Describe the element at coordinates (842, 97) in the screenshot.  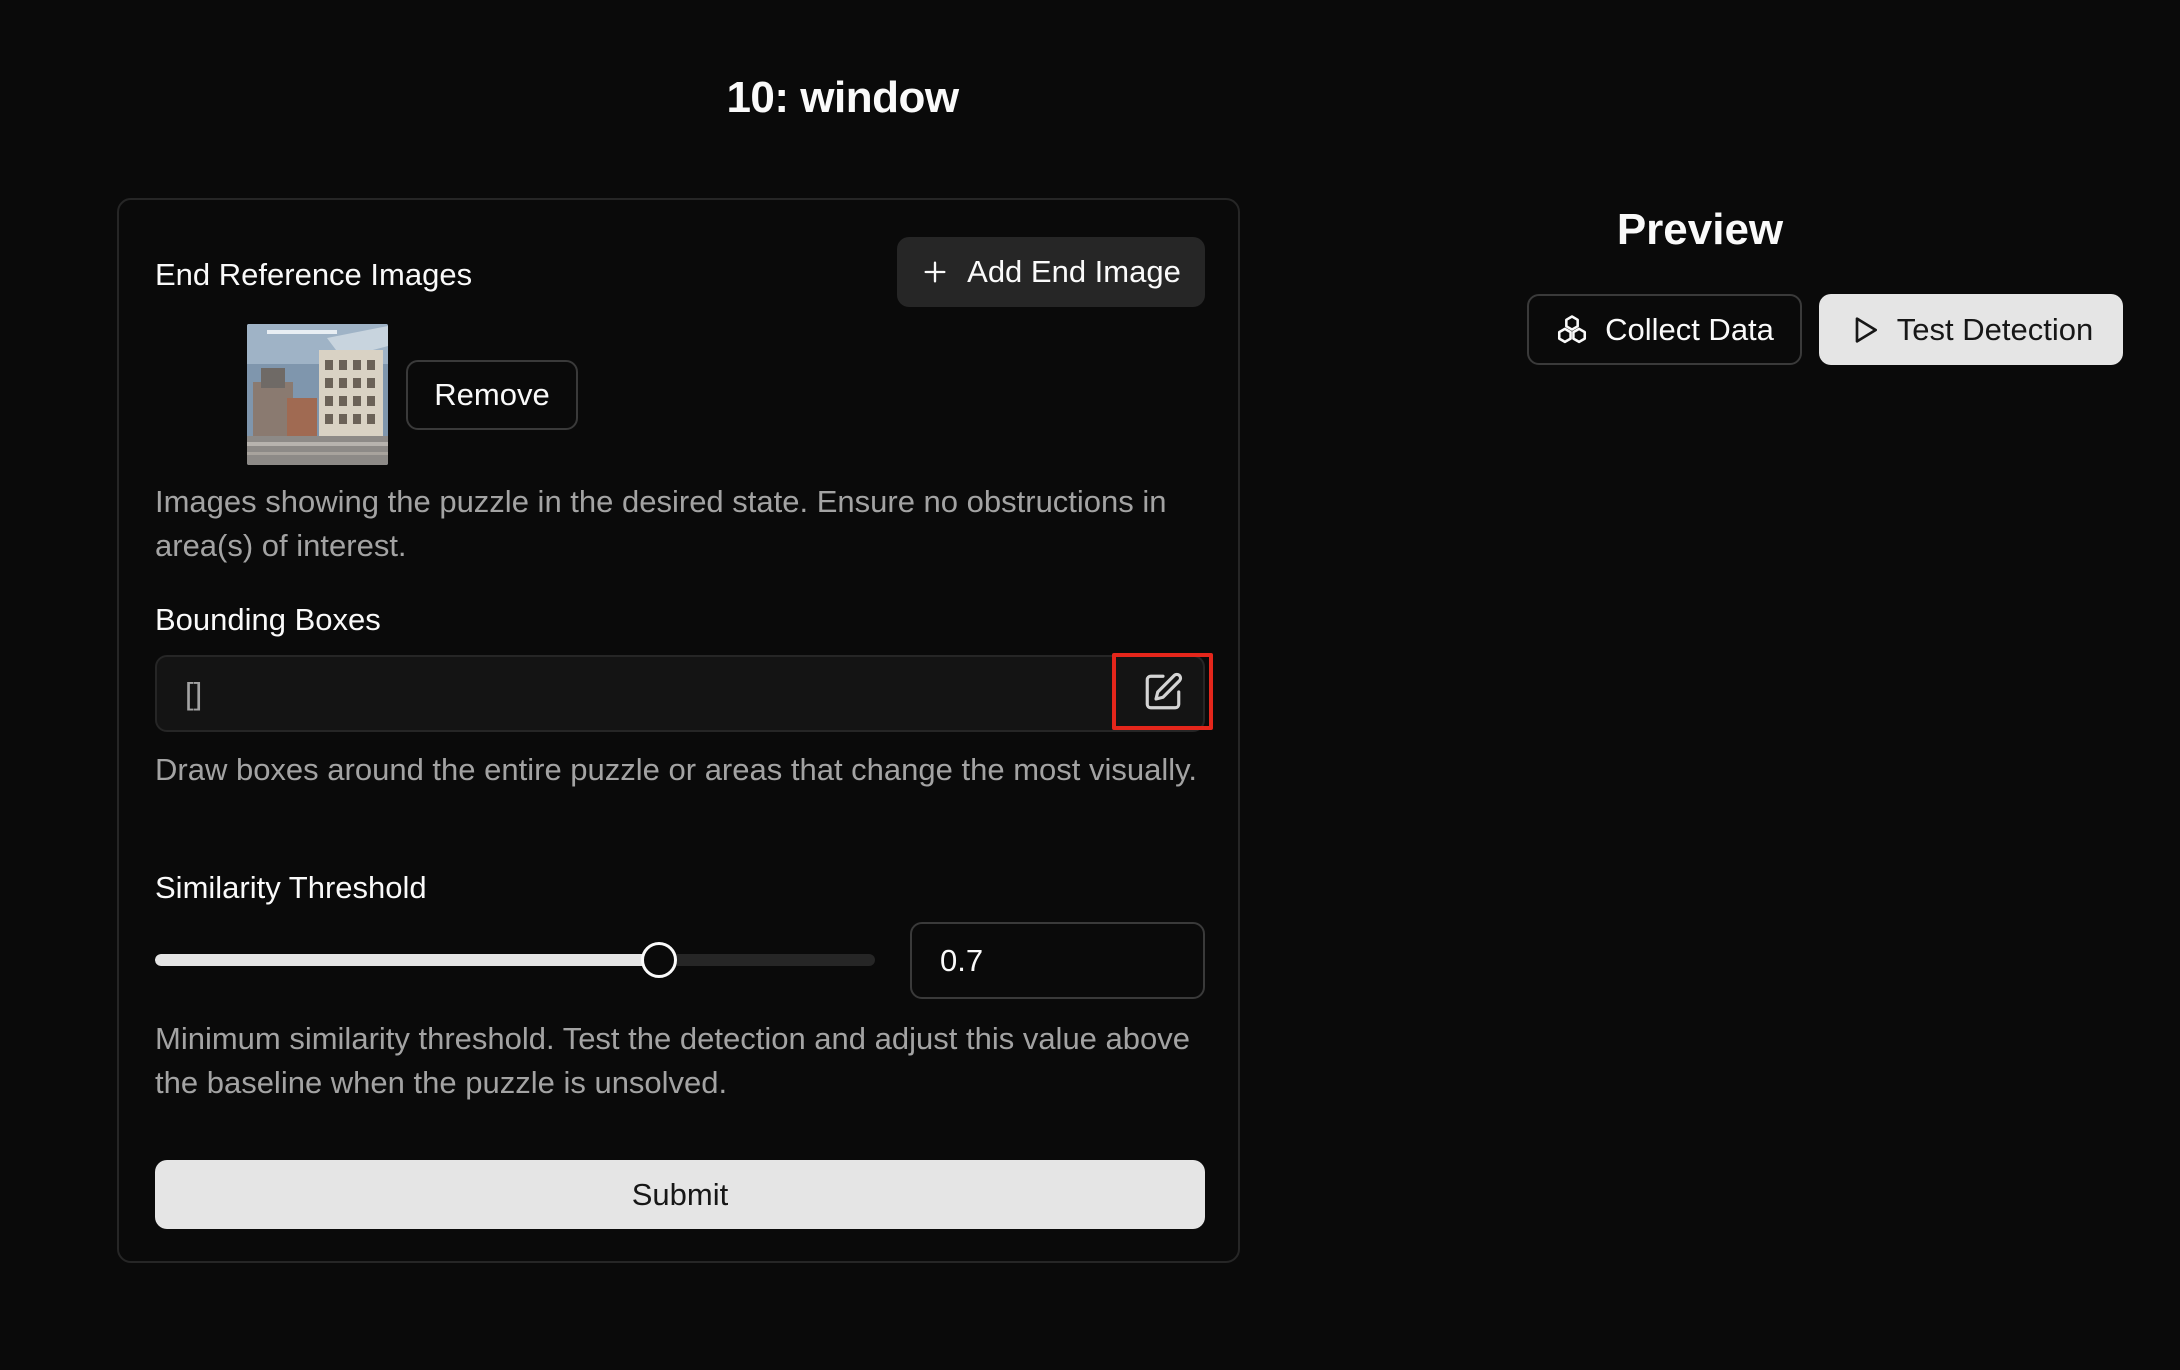
I see `page-title: 10: window` at that location.